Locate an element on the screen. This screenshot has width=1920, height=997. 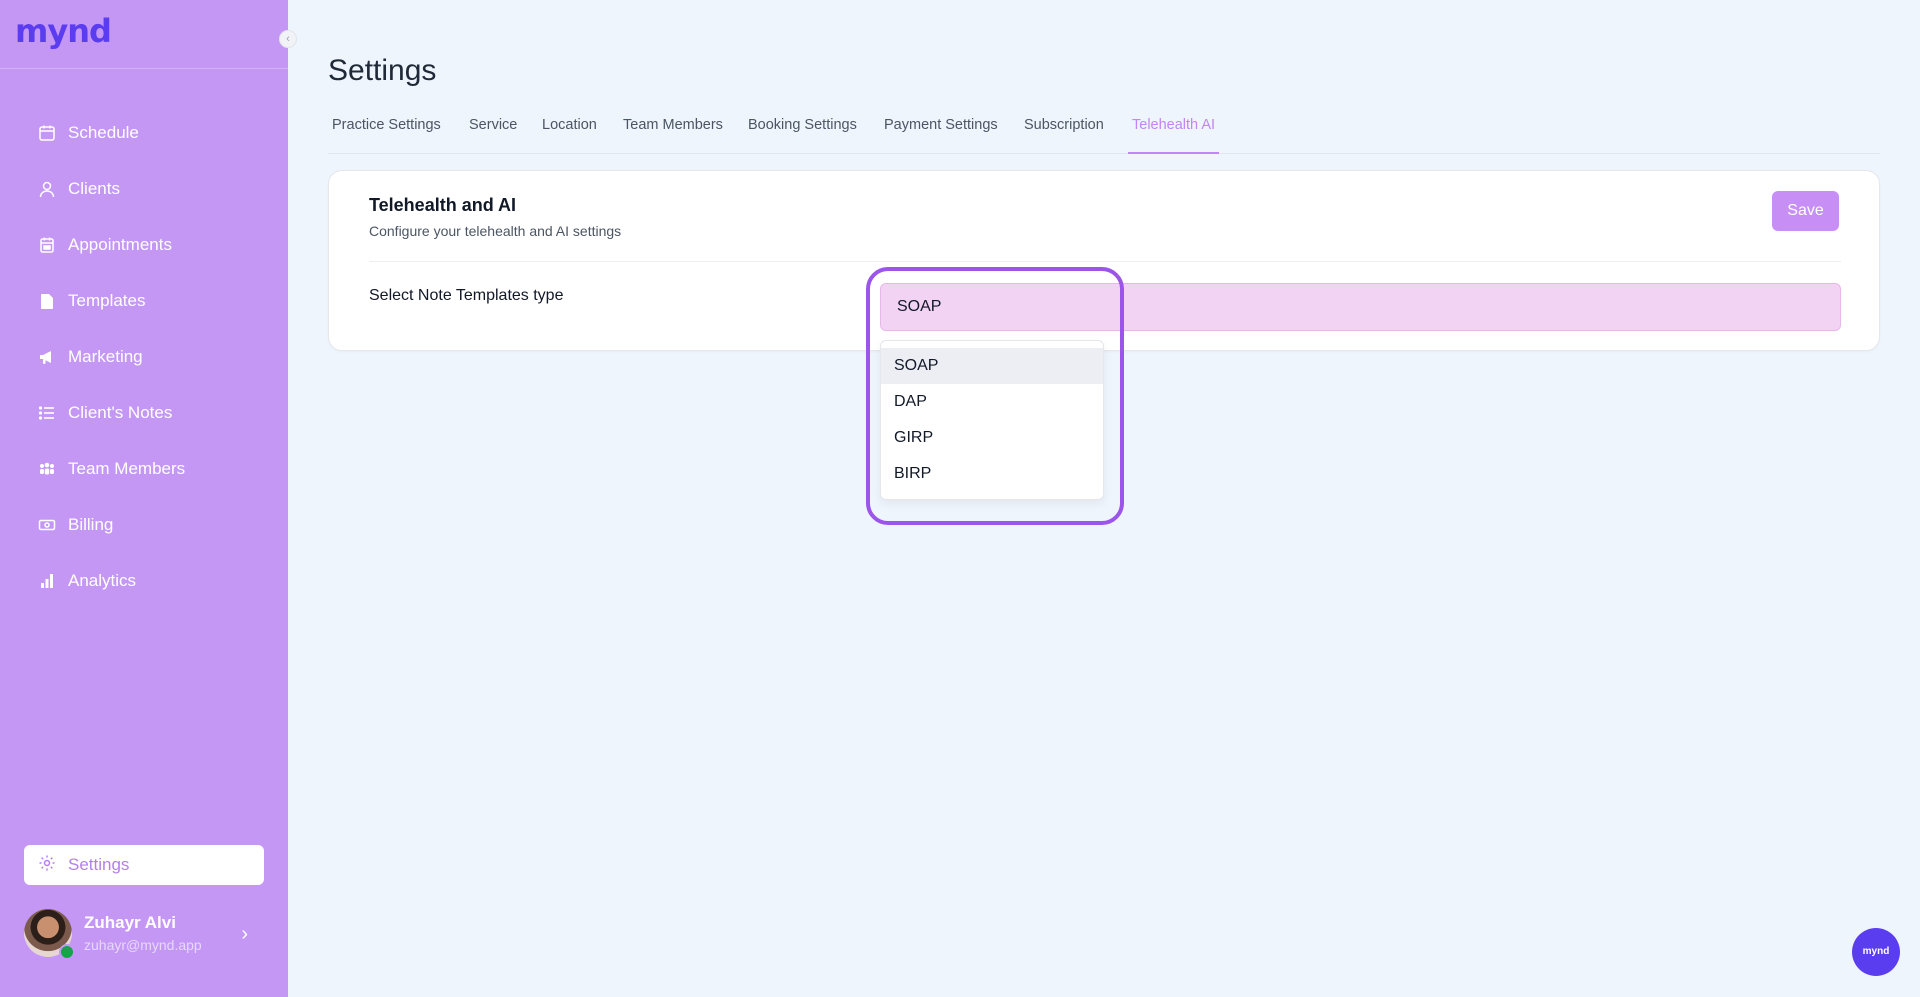
sidebar-item-appointments: Appointments is located at coordinates (105, 245).